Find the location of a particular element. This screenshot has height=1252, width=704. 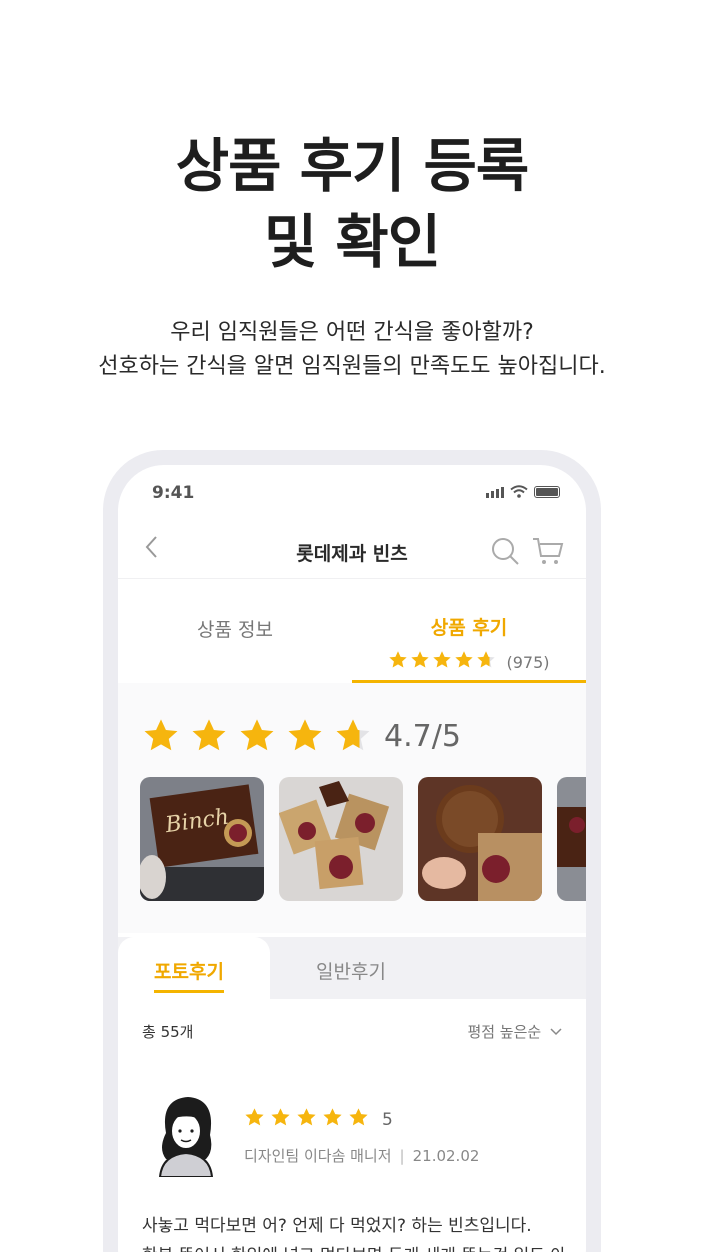

review-text-line2: 한봉 뜯어서 한입에 넣고 먹다보면 두개 세개 뜯는건 일도 아 is located at coordinates (362, 1246).